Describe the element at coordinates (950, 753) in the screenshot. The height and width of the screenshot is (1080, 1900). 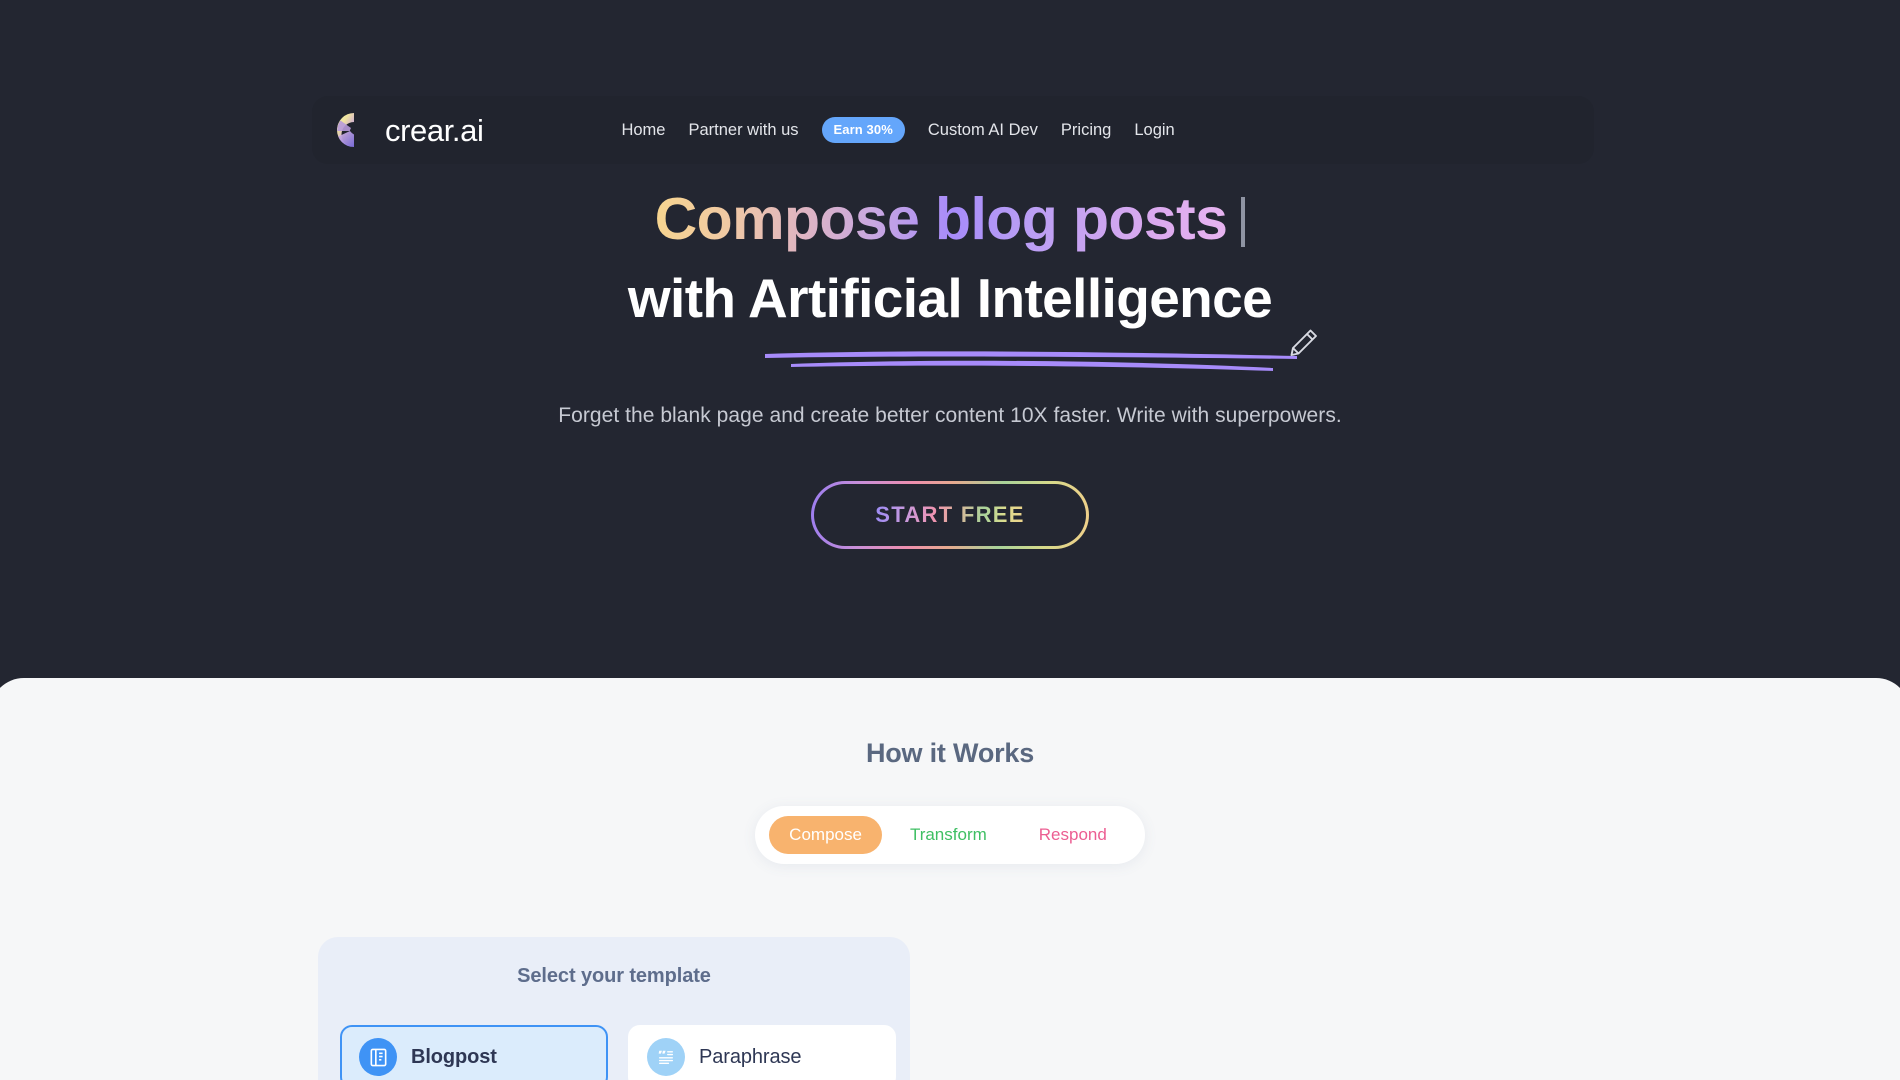
I see `how-it-works-title: How it Works` at that location.